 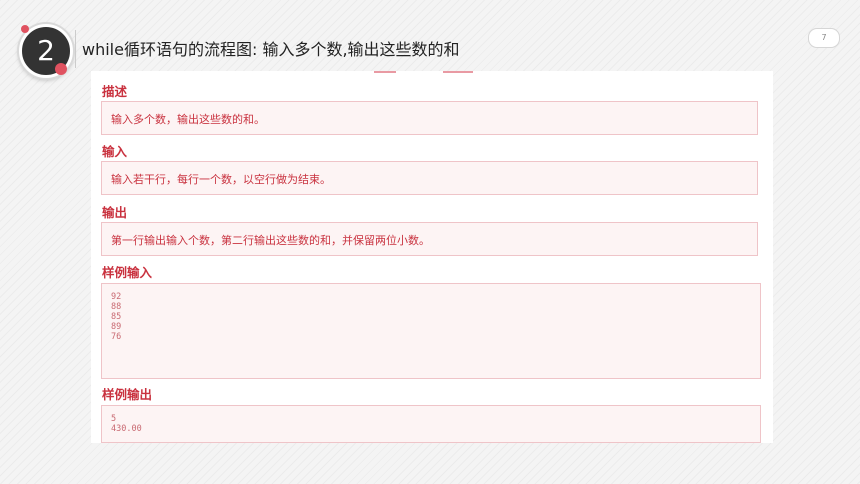 I want to click on decorative-dot-small, so click(x=25, y=29).